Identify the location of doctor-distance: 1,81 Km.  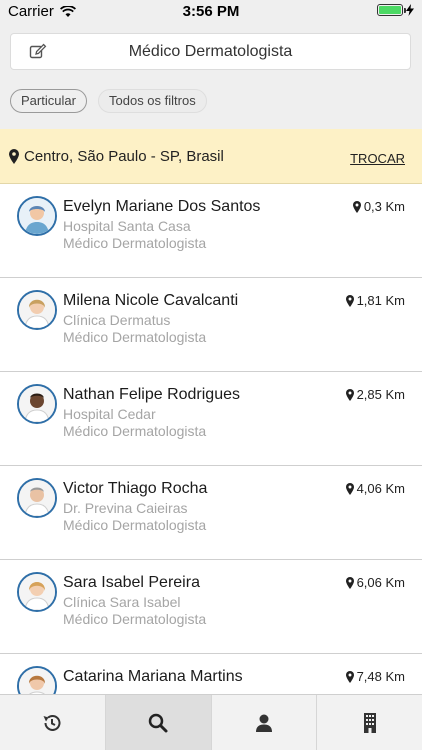
(375, 300).